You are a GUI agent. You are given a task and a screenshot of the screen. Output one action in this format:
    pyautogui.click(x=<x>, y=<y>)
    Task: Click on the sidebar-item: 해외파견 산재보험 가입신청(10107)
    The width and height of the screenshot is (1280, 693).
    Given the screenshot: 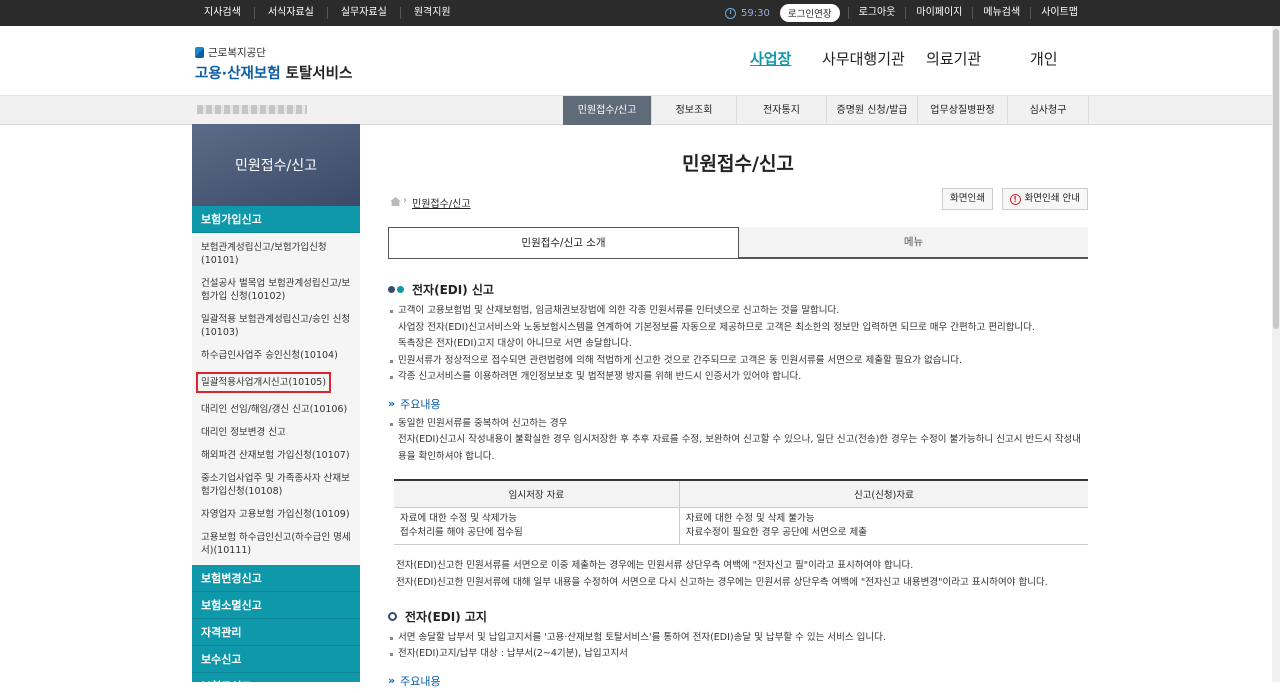 What is the action you would take?
    pyautogui.click(x=276, y=455)
    